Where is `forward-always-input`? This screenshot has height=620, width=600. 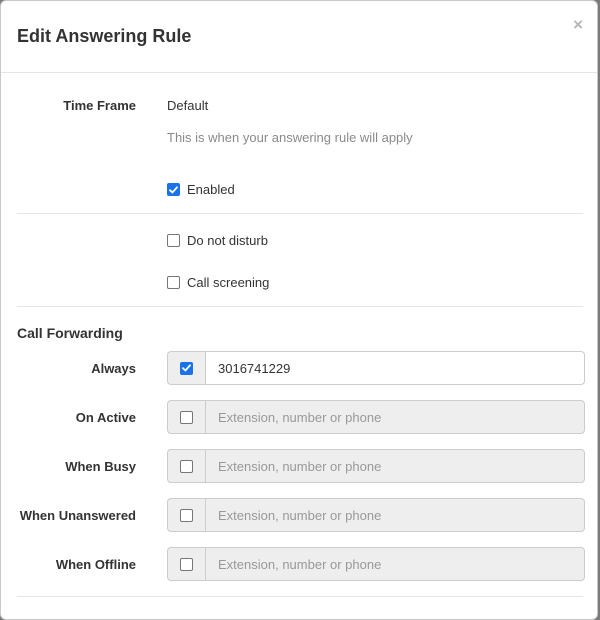 forward-always-input is located at coordinates (395, 368).